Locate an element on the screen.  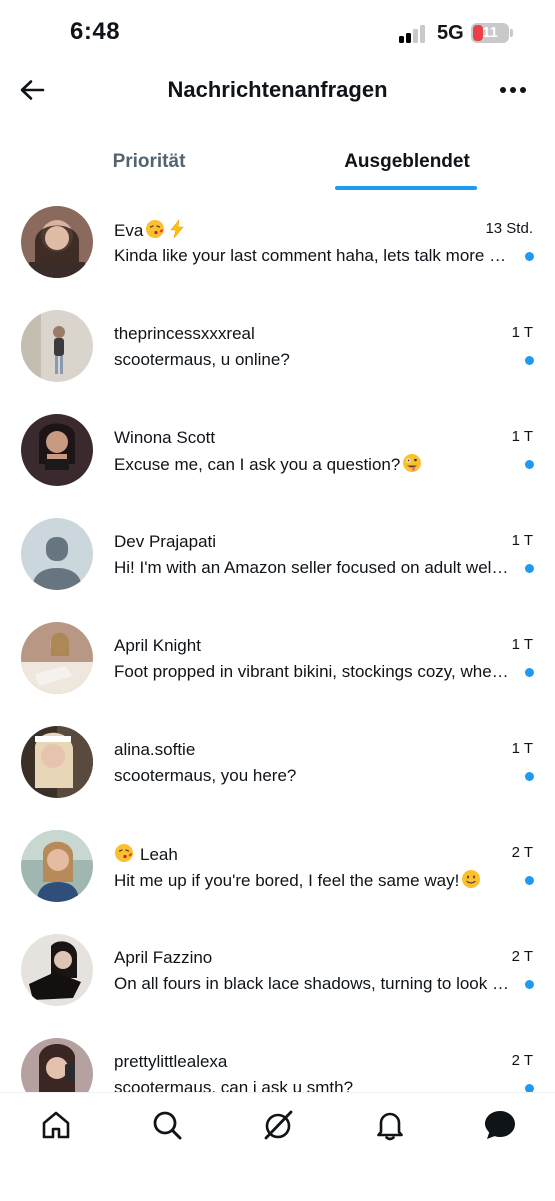
message-preview: Excuse me, can I ask you a question? is located at coordinates (257, 464).